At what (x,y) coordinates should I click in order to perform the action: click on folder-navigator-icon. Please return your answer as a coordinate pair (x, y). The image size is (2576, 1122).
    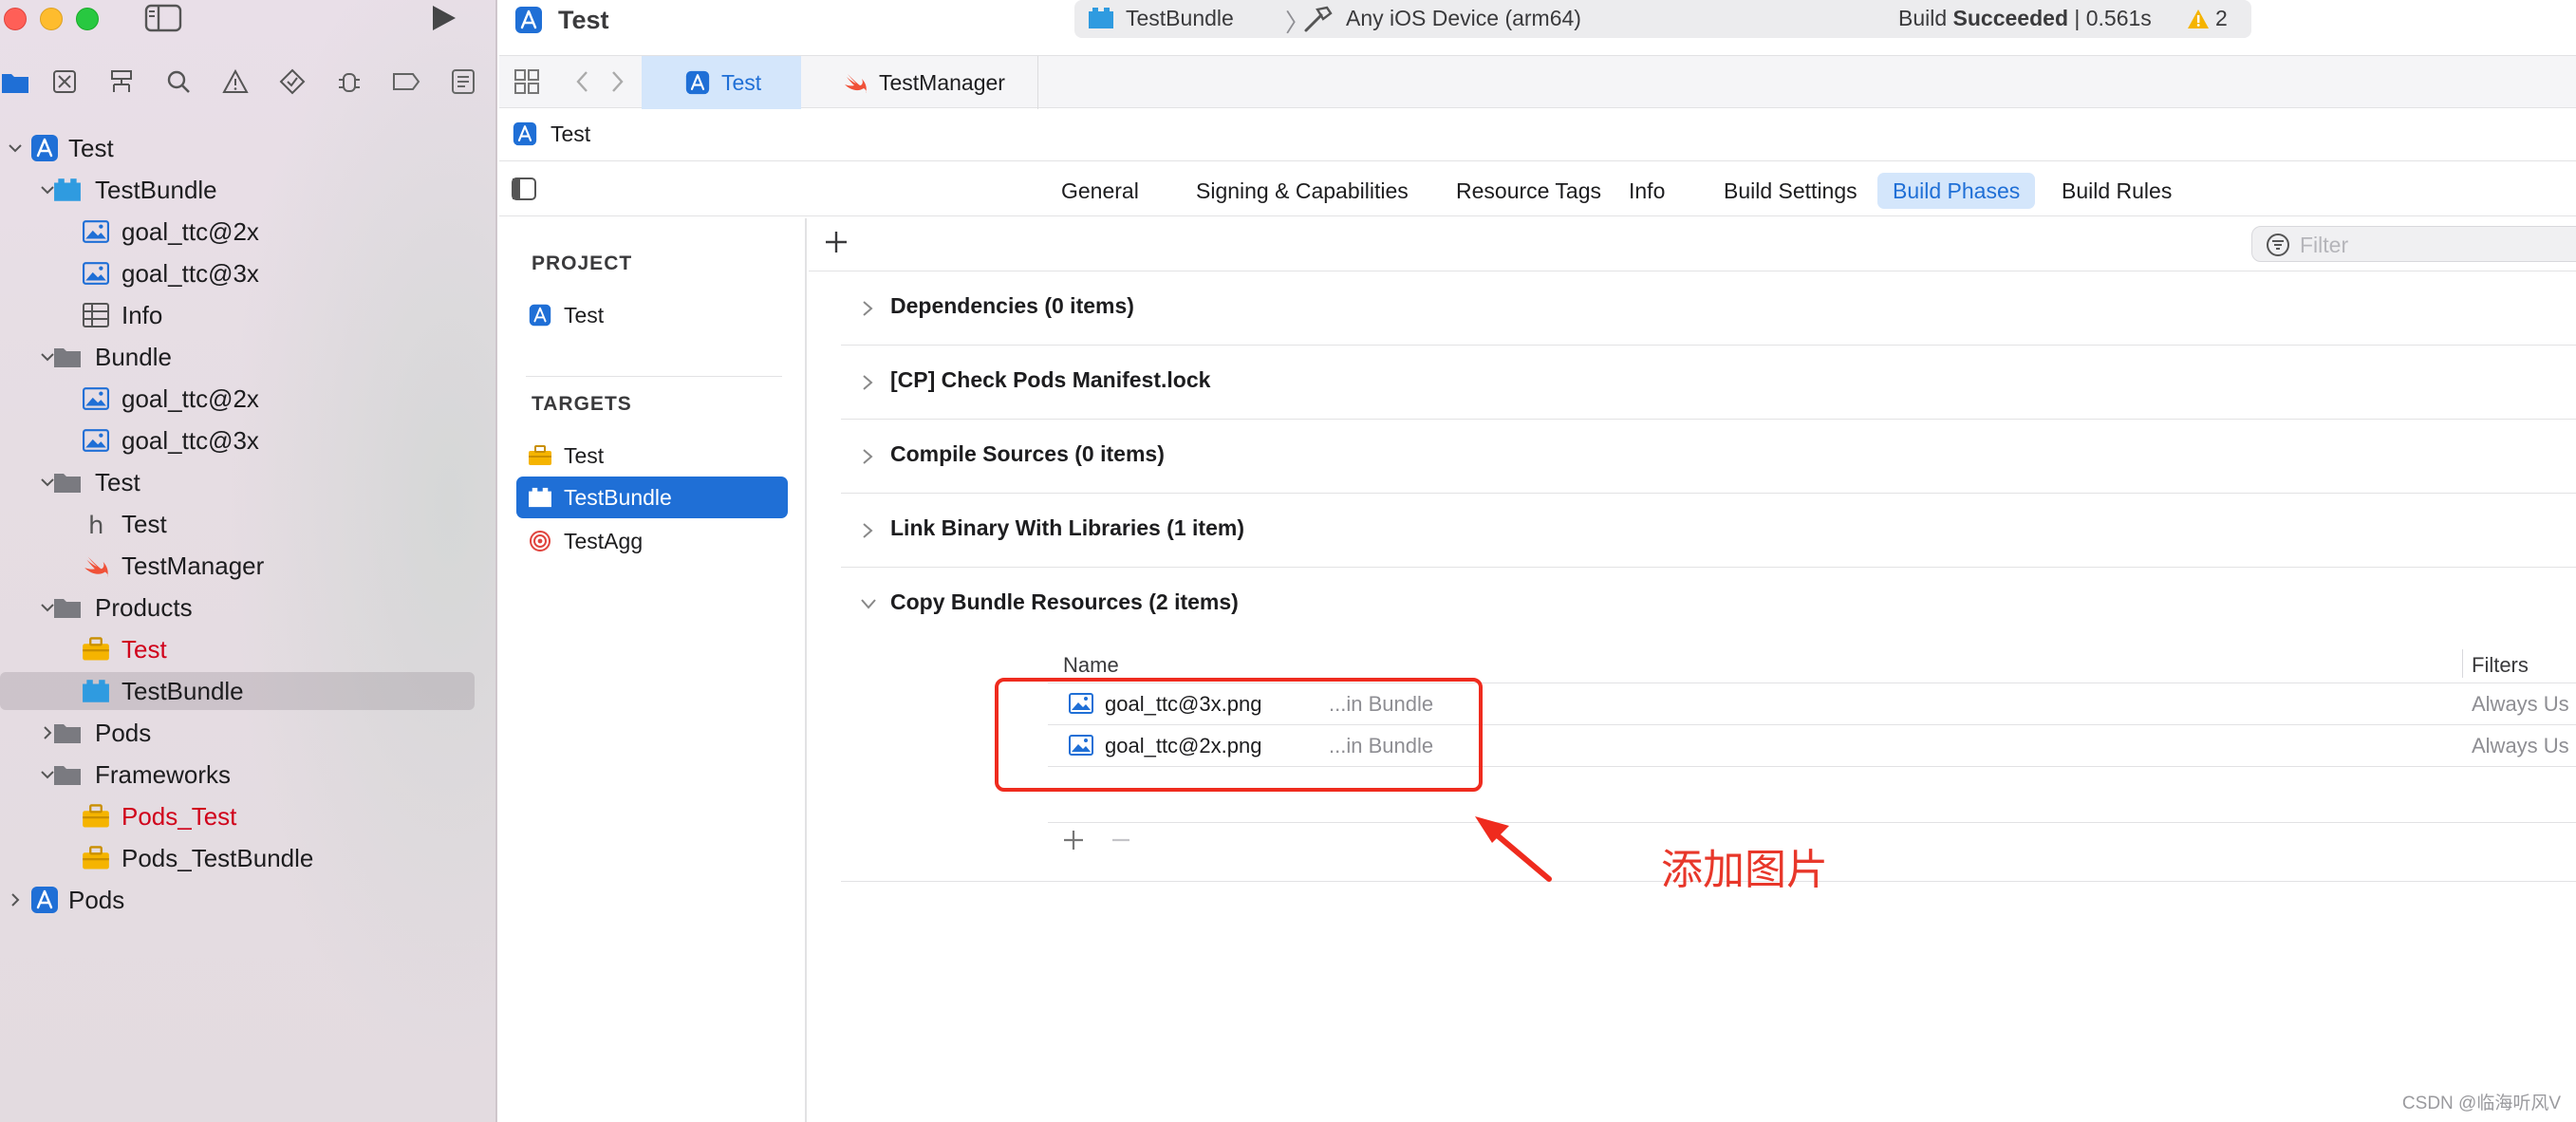
    Looking at the image, I should click on (15, 81).